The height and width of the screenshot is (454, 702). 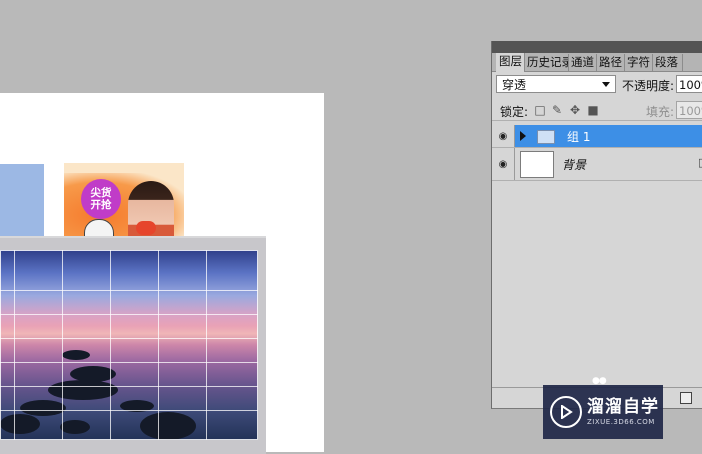 I want to click on layer-thumbnail, so click(x=537, y=164).